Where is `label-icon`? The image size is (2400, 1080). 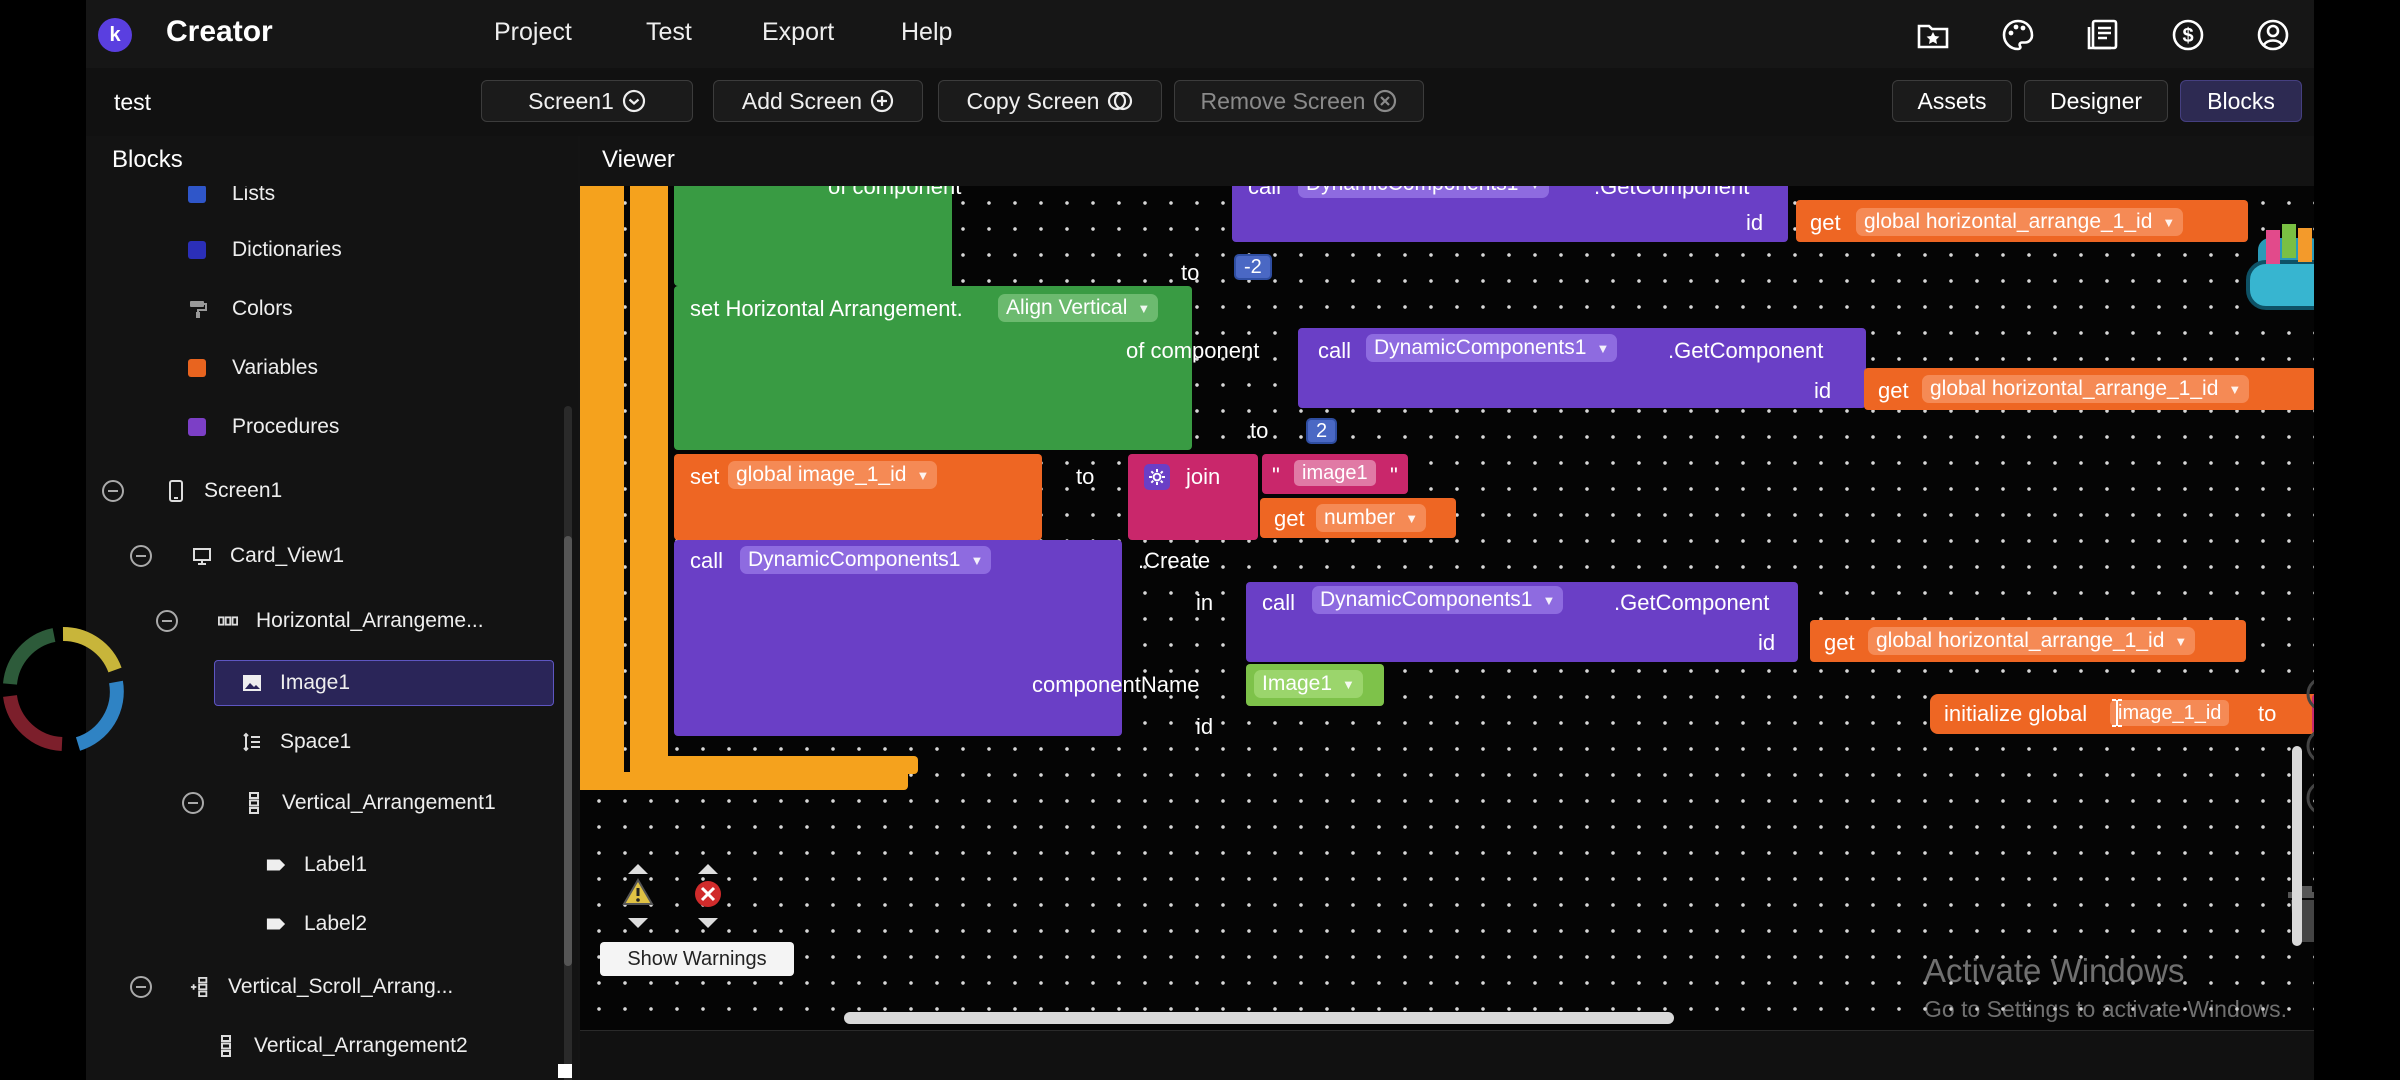 label-icon is located at coordinates (276, 865).